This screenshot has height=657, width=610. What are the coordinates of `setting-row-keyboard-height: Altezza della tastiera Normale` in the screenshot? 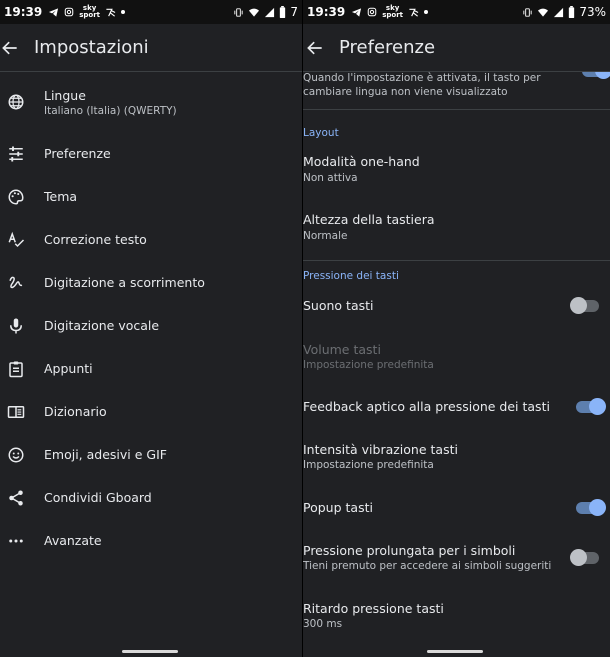 It's located at (456, 231).